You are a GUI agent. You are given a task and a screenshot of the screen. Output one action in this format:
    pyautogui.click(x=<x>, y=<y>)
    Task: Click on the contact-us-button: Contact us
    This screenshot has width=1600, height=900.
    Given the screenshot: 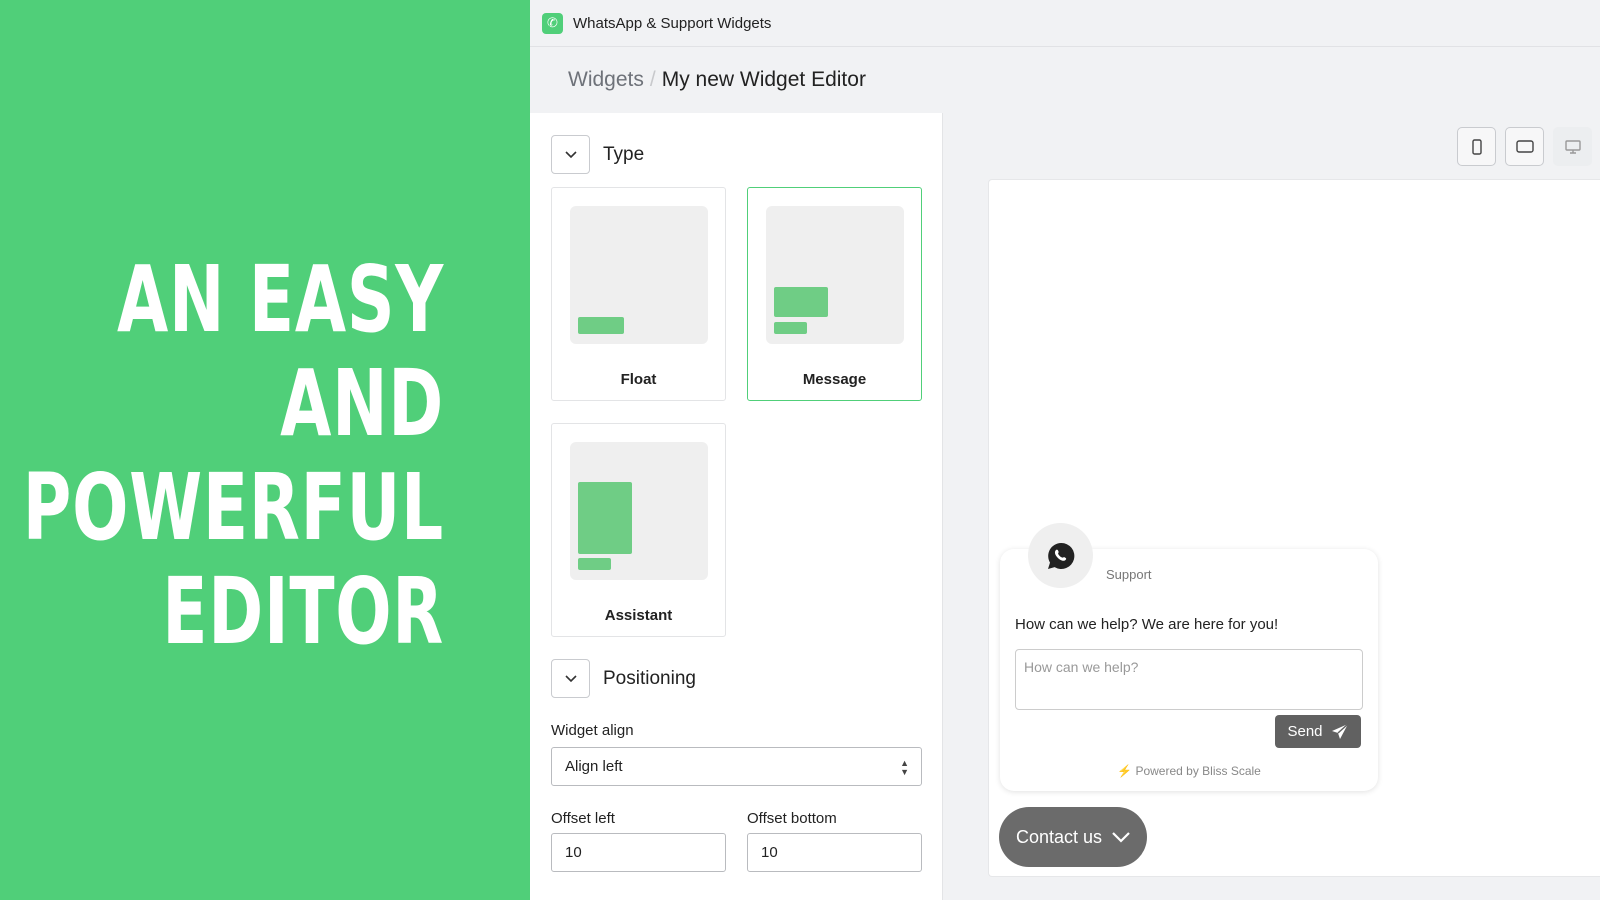 What is the action you would take?
    pyautogui.click(x=1073, y=837)
    